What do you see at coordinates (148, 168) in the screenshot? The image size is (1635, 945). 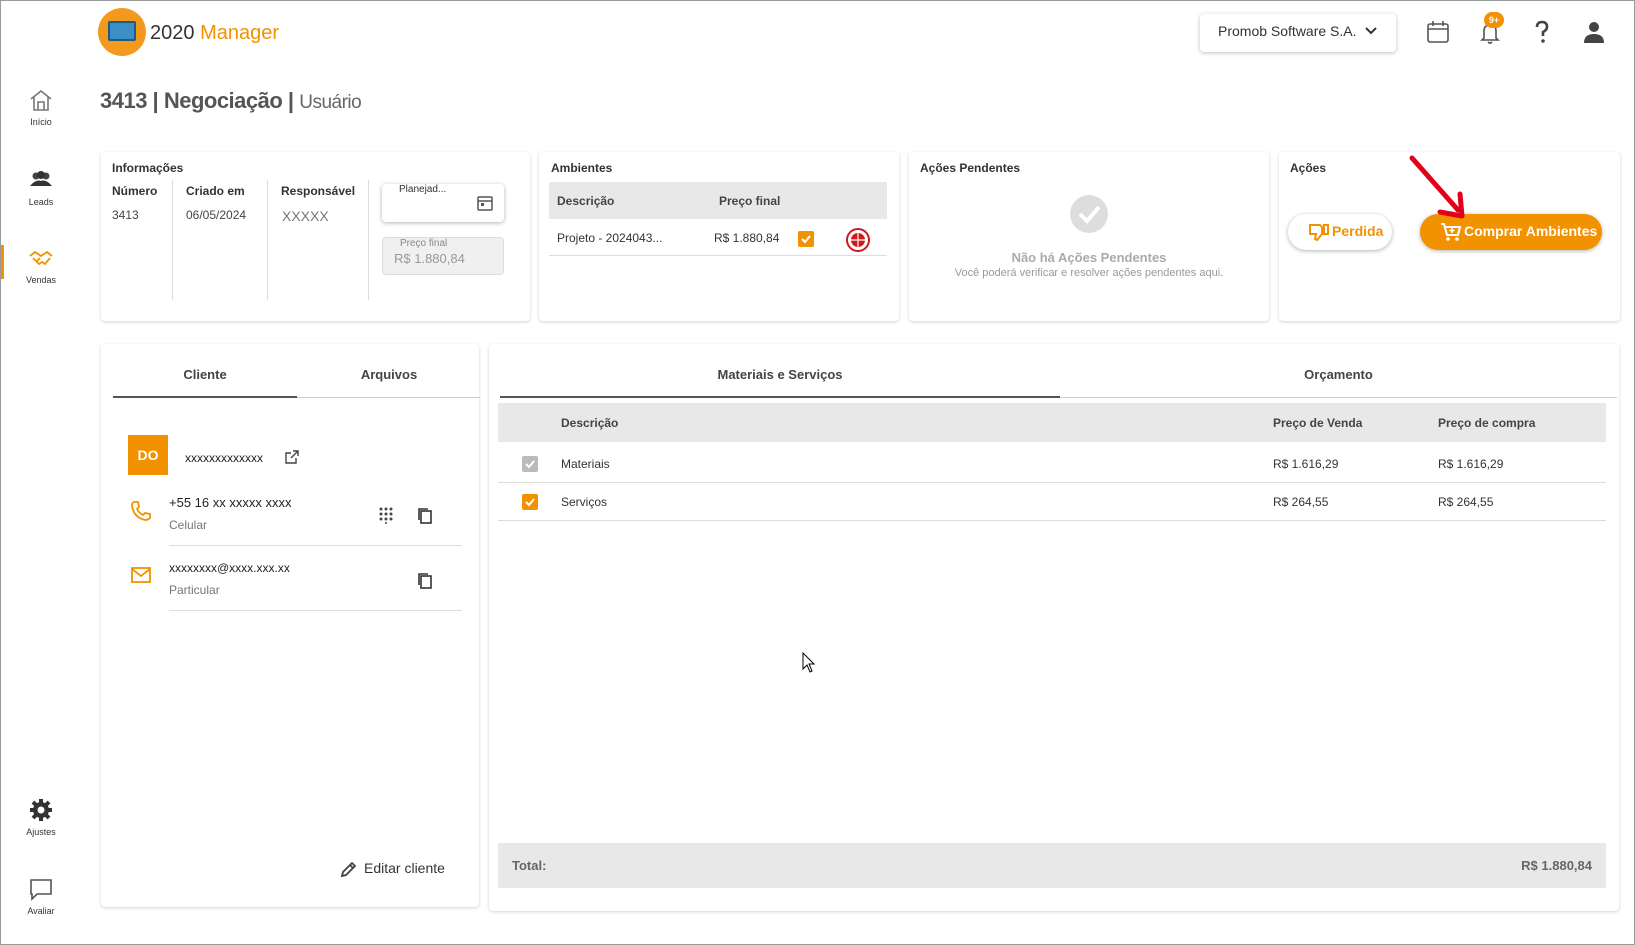 I see `info-title: Informações` at bounding box center [148, 168].